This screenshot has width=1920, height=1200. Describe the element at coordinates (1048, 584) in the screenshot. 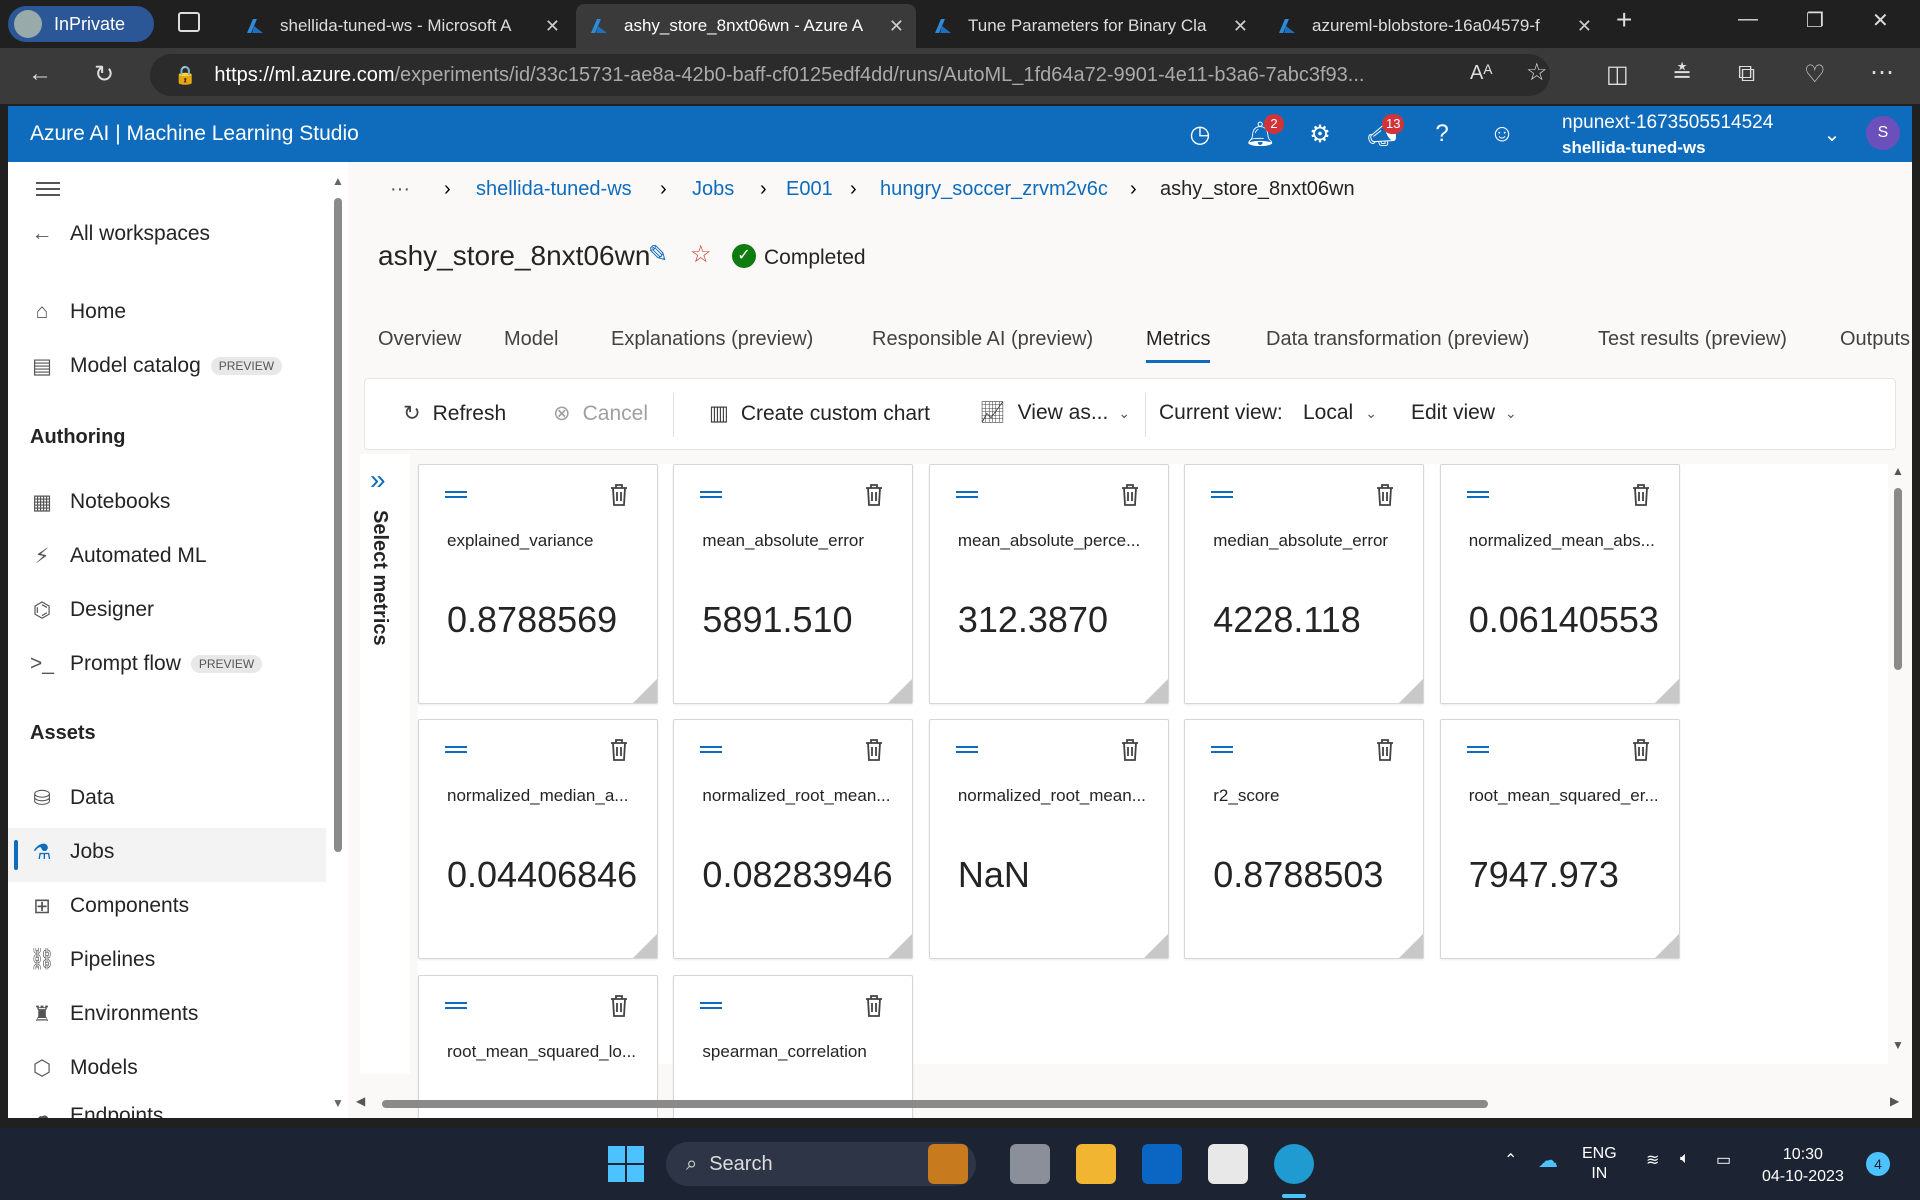

I see `metric-card: mean_absolute_perce... 312.3870` at that location.